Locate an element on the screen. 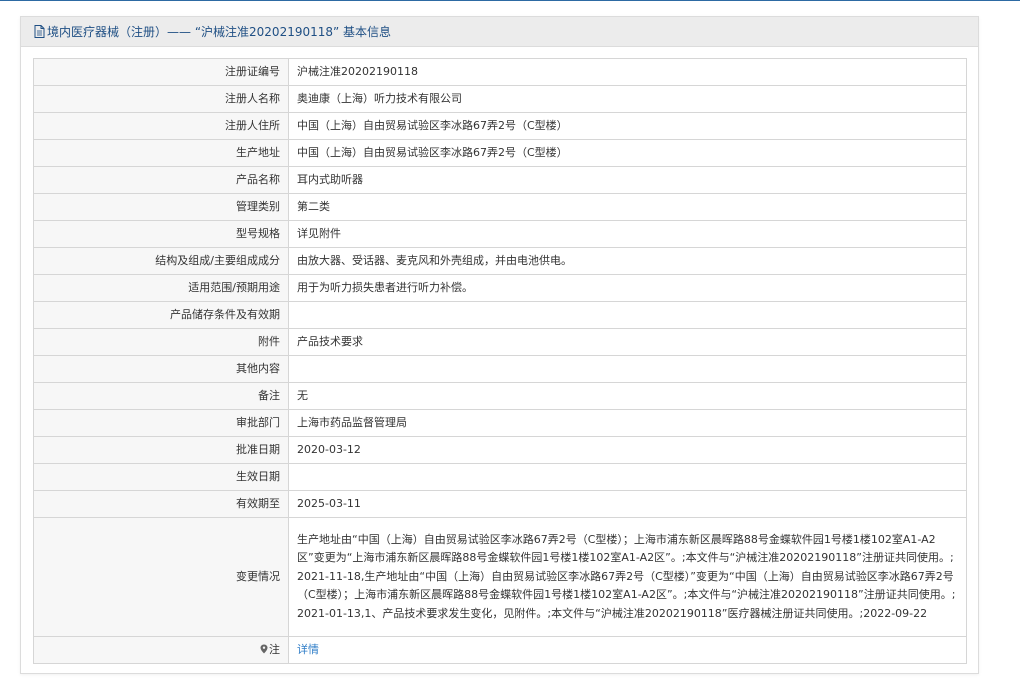 This screenshot has width=1020, height=678. table-row: 其他内容 is located at coordinates (500, 369).